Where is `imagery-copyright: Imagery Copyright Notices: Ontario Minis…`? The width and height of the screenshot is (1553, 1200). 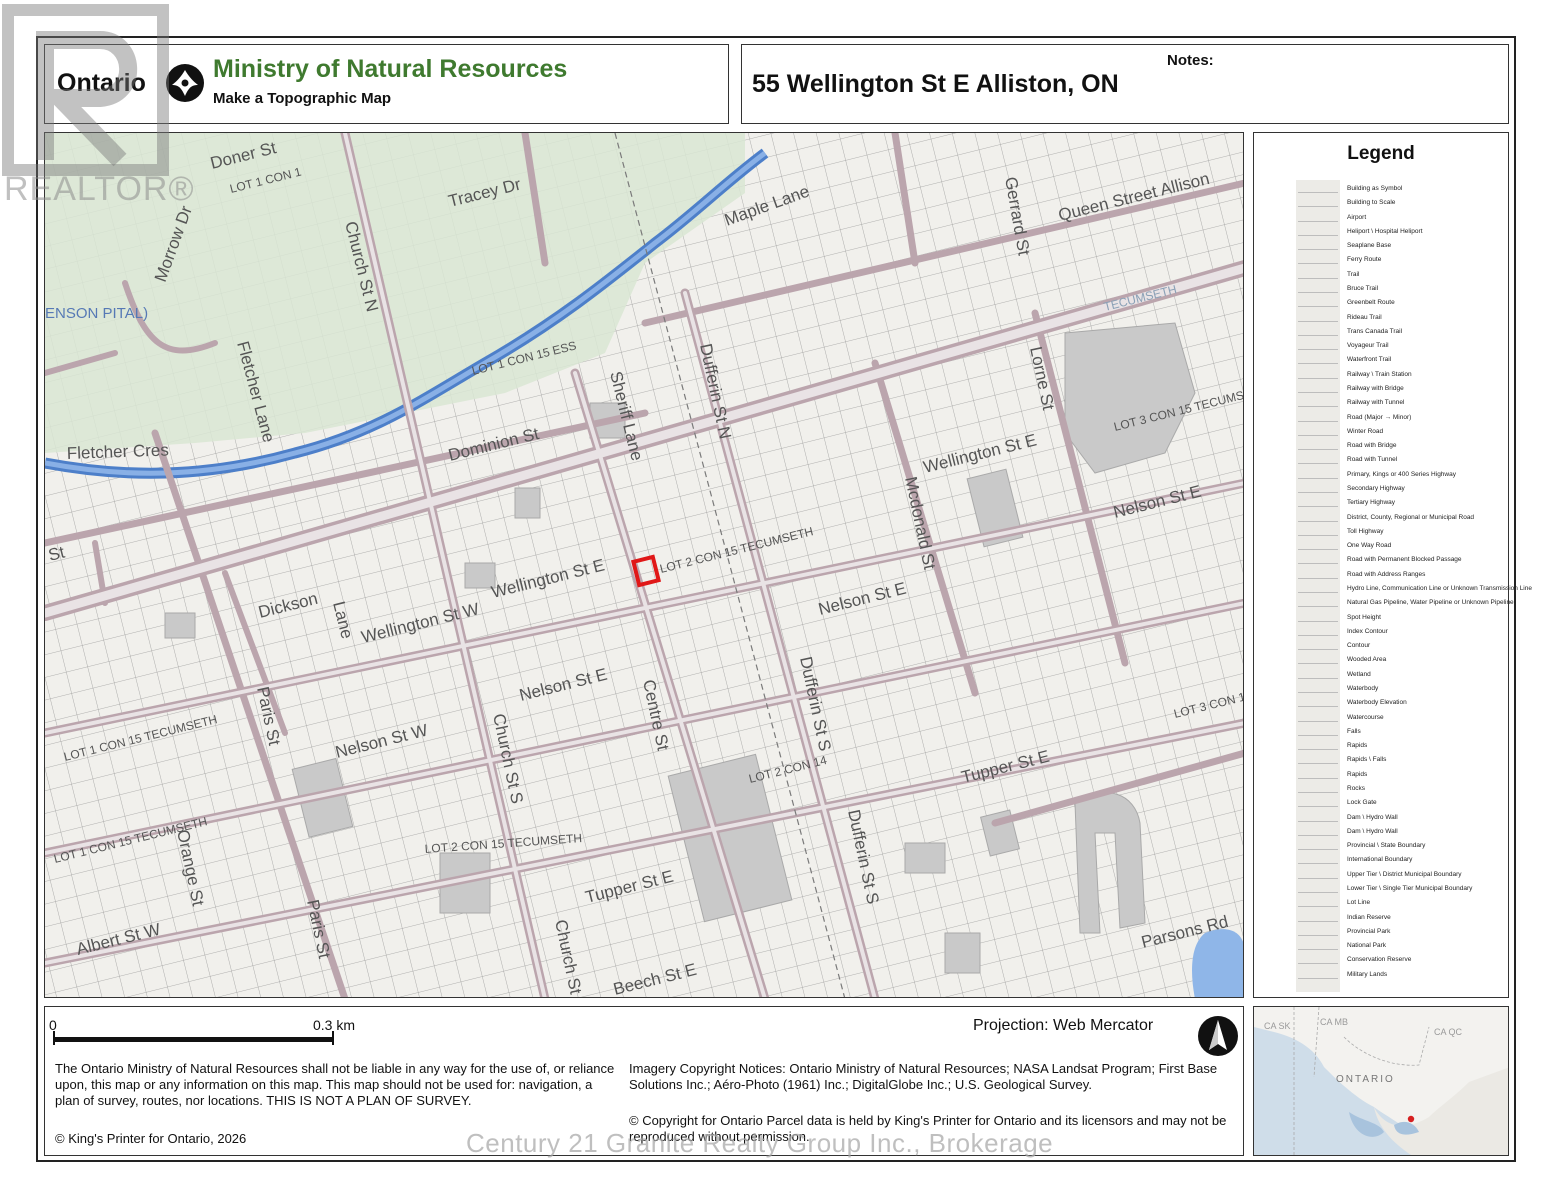
imagery-copyright: Imagery Copyright Notices: Ontario Minis… is located at coordinates (923, 1076).